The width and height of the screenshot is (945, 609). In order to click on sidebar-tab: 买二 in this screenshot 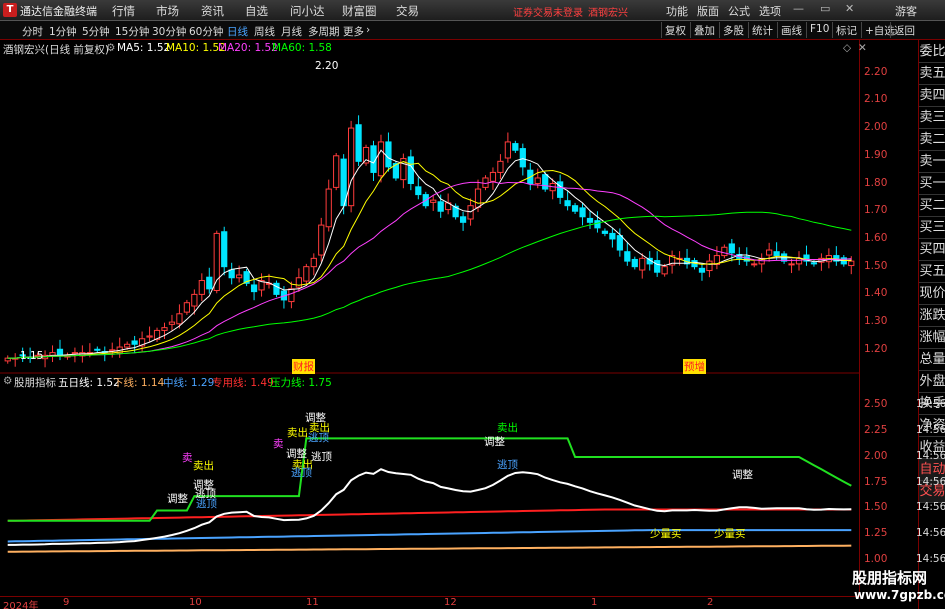, I will do `click(932, 206)`.